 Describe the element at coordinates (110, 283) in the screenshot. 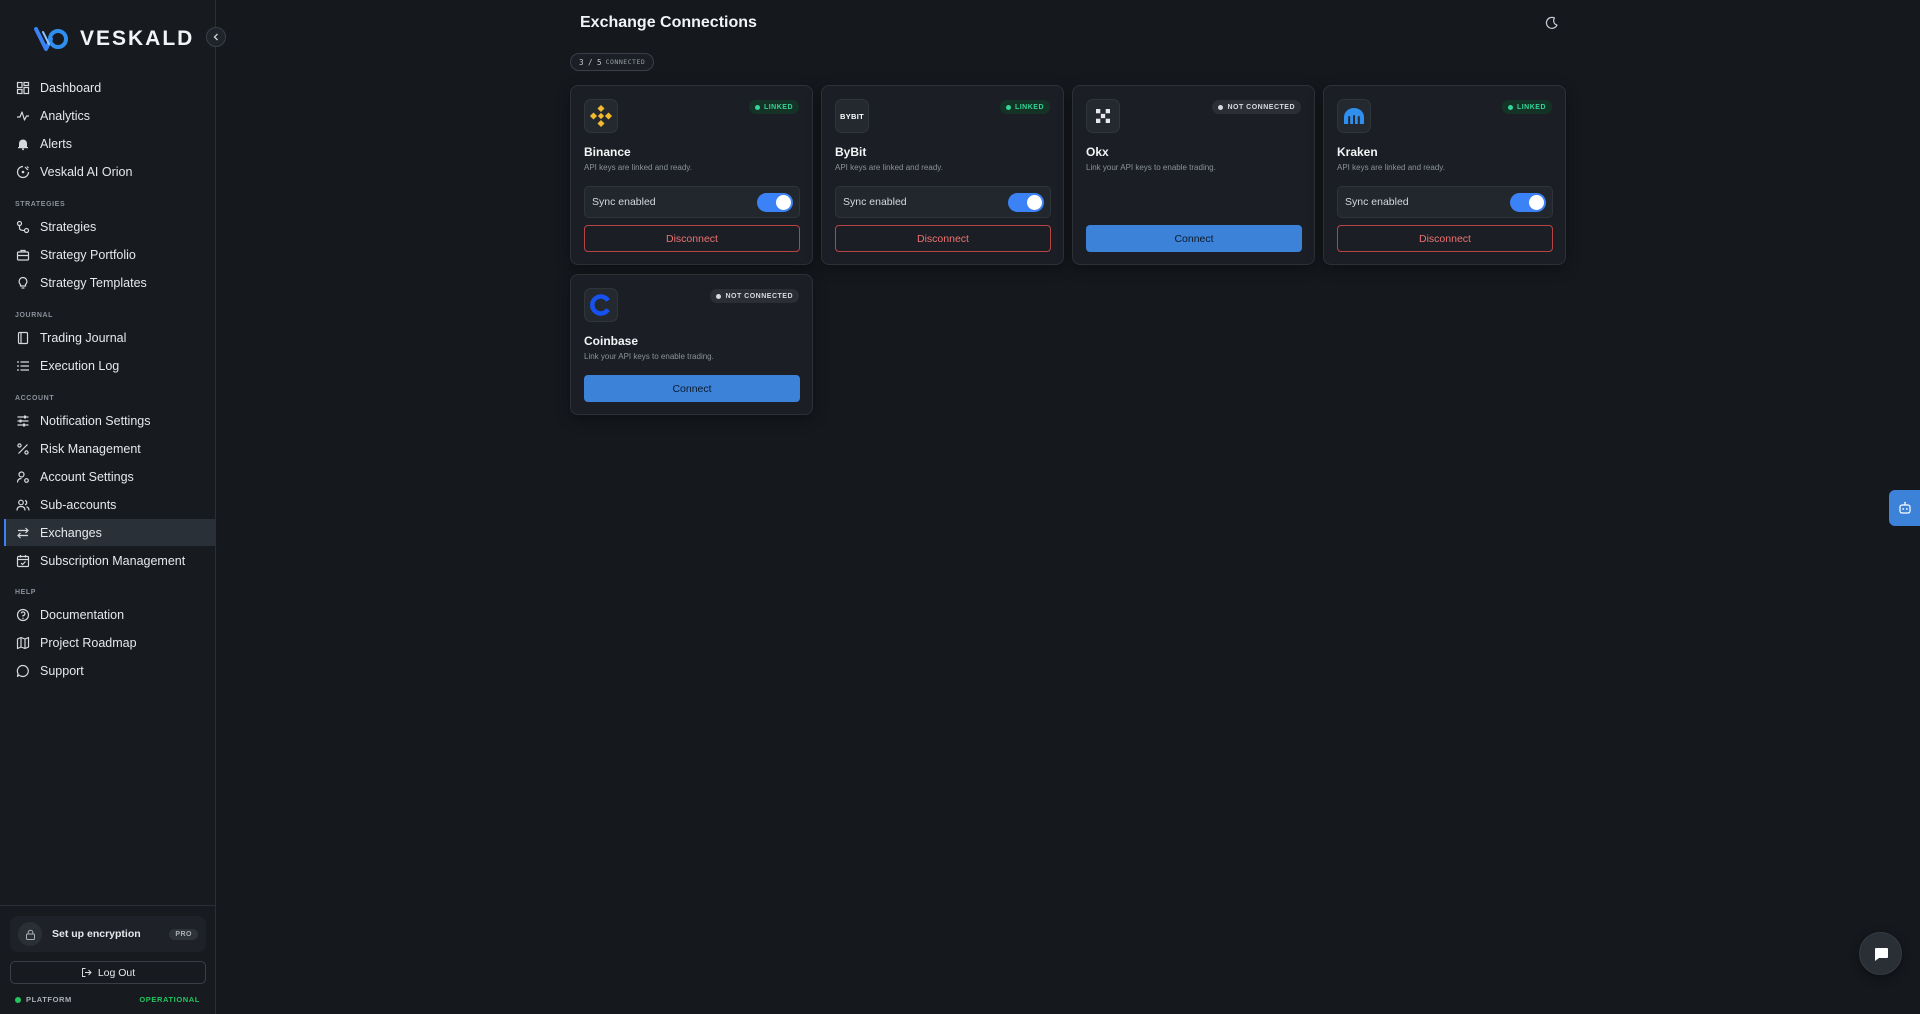

I see `sidebar-item-strategy-templates: Strategy Templates` at that location.